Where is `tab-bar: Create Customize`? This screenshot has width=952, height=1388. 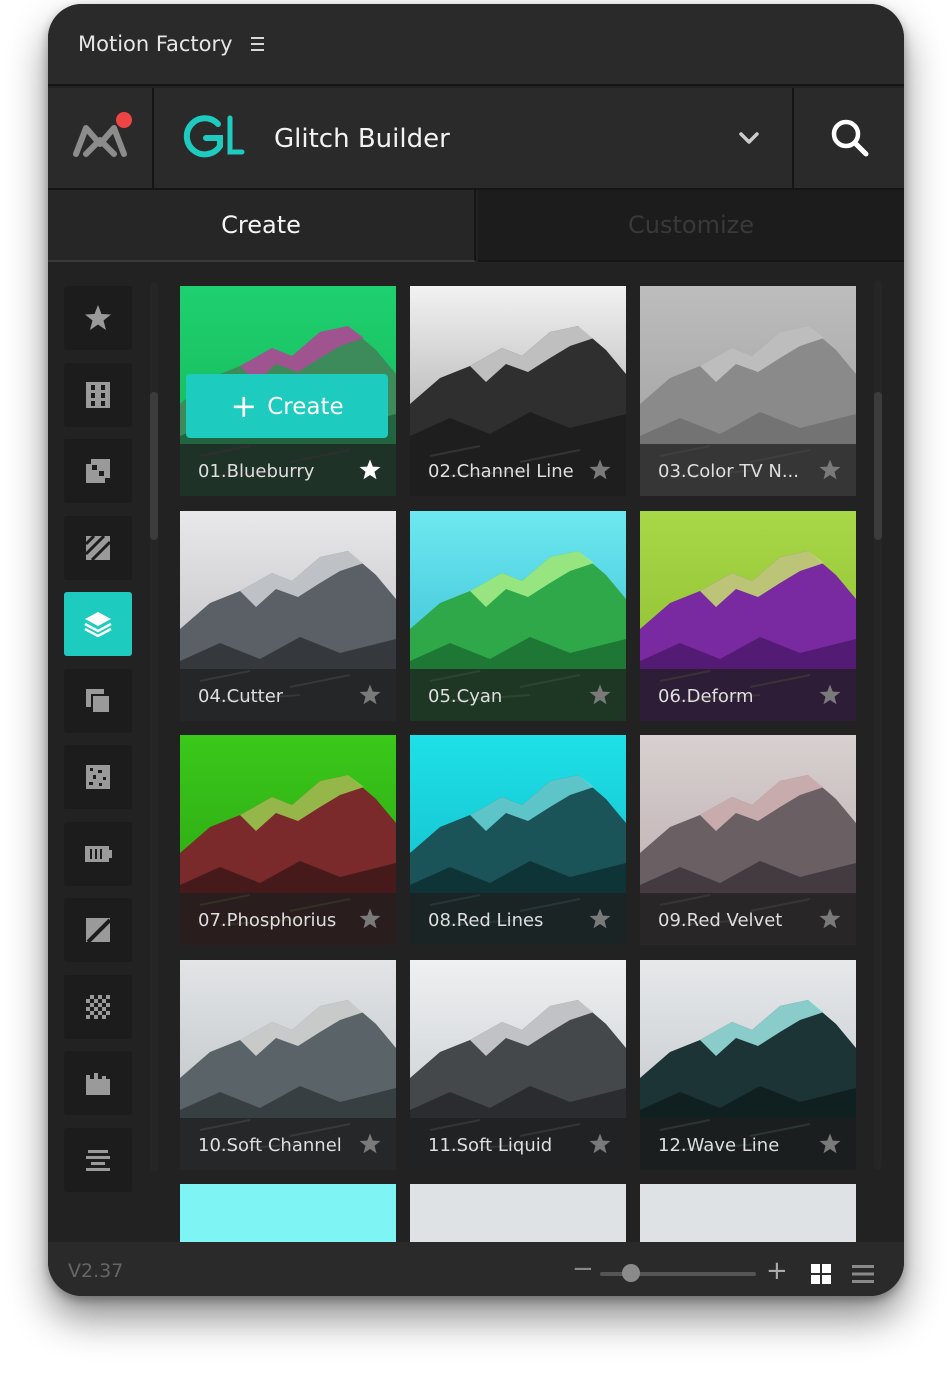
tab-bar: Create Customize is located at coordinates (476, 226).